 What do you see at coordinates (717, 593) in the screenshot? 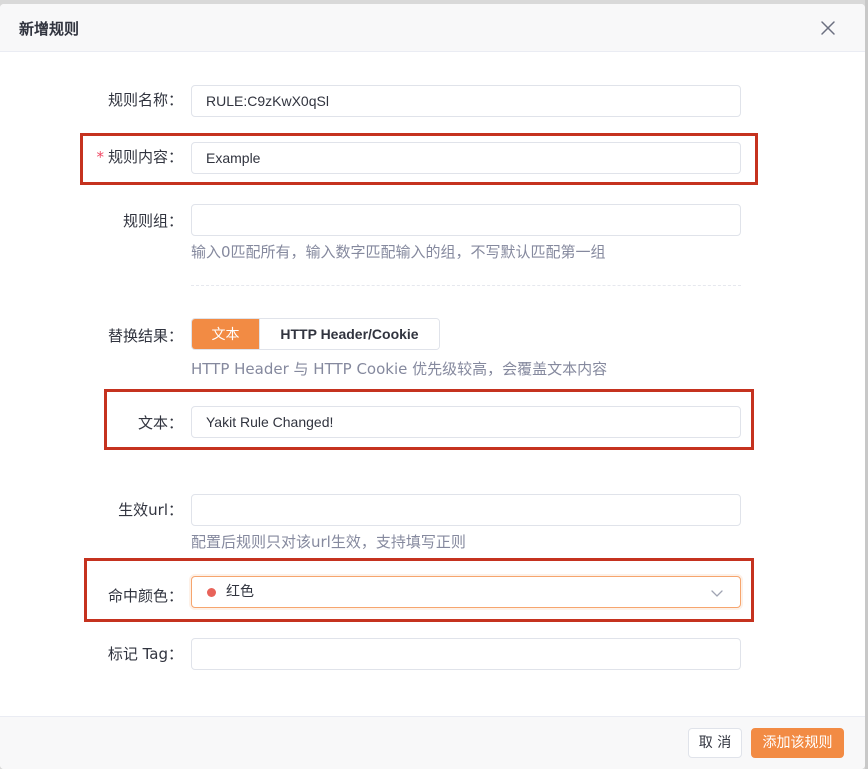
I see `chevron-down-icon` at bounding box center [717, 593].